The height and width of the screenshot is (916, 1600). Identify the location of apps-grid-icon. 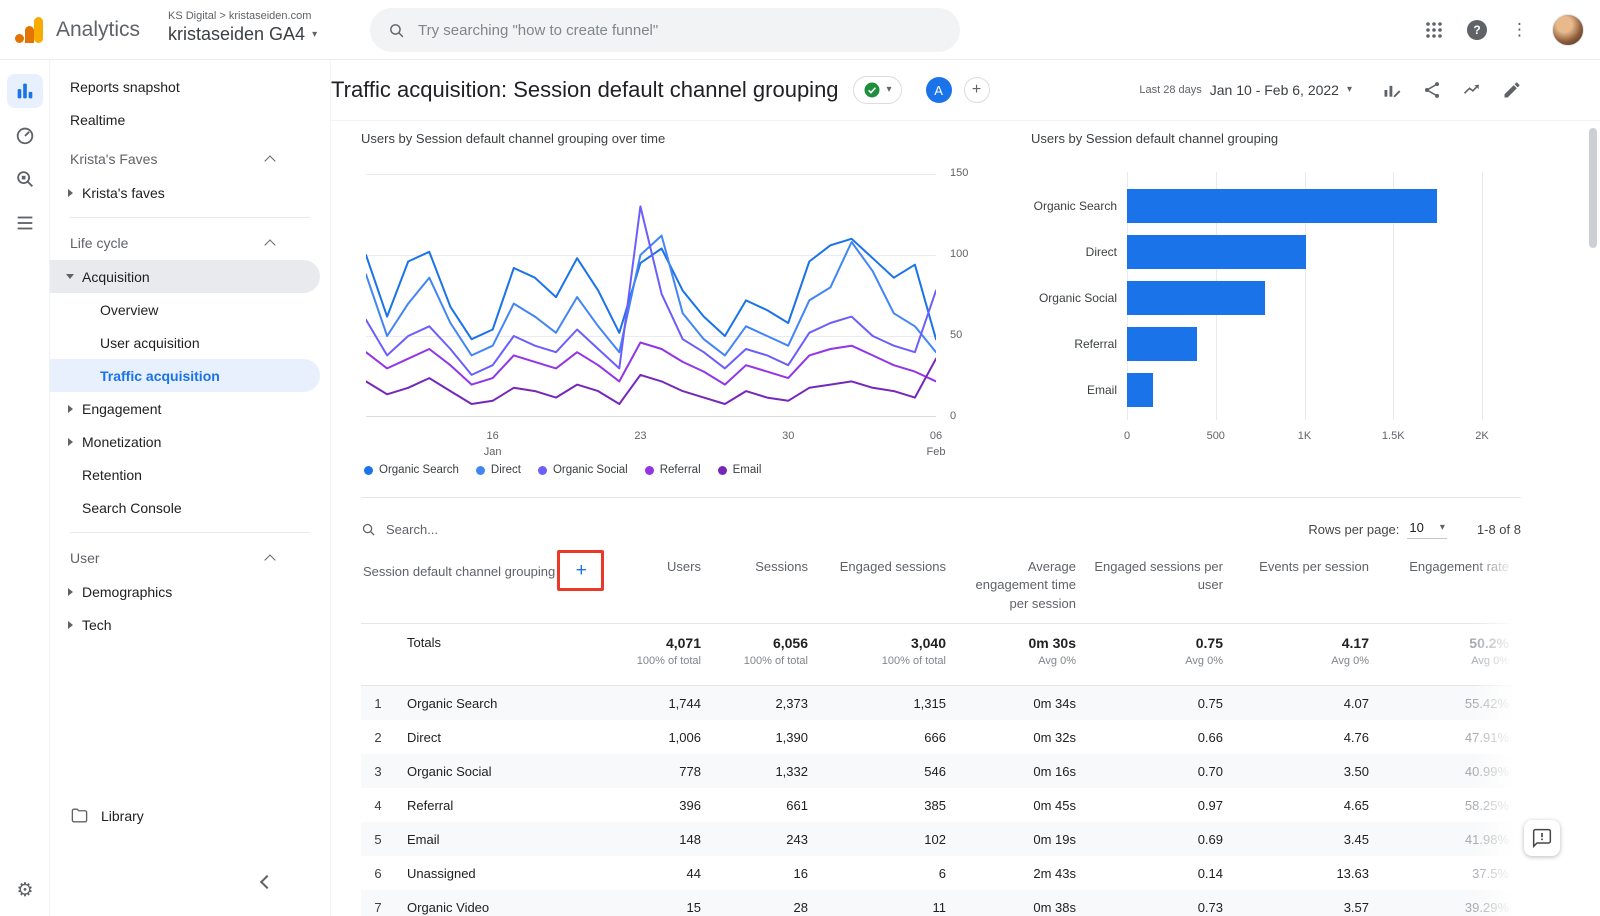
(1434, 30).